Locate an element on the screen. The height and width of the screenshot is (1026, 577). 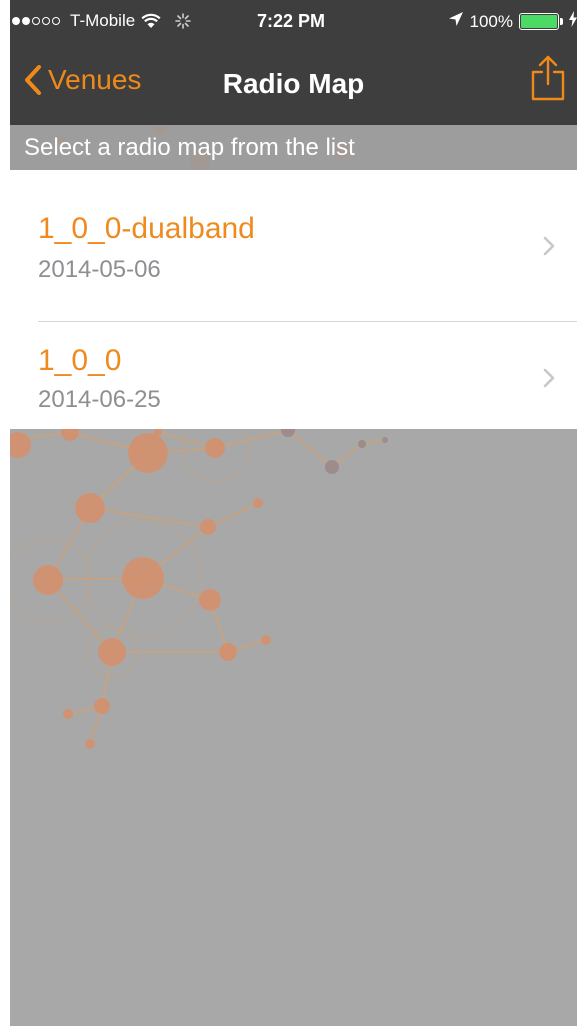
status-time: 7:22 PM is located at coordinates (291, 21).